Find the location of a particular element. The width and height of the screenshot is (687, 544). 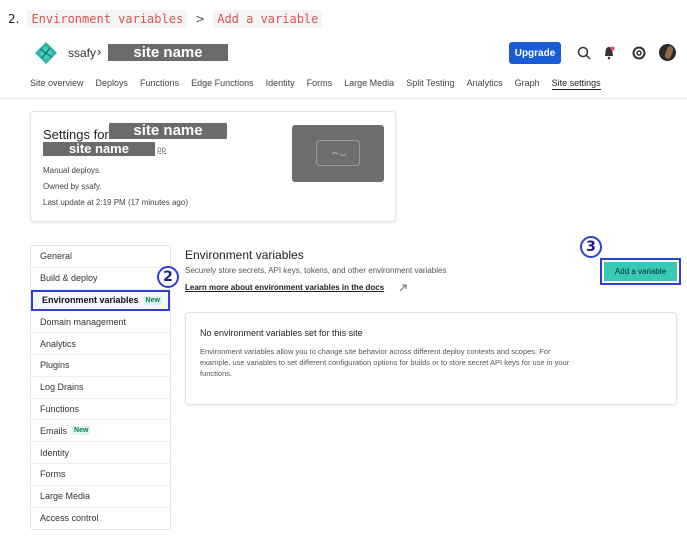

step-path-2: Add a variable is located at coordinates (268, 19).